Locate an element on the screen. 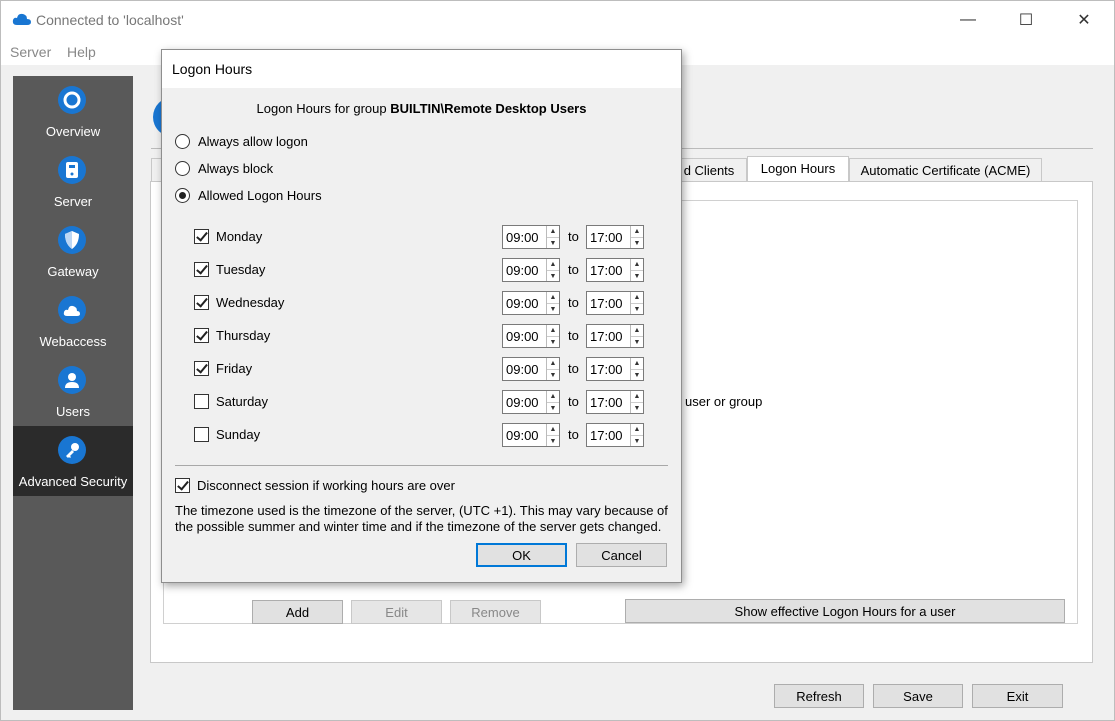 The width and height of the screenshot is (1115, 721). sidebar-item-label: Webaccess is located at coordinates (73, 341).